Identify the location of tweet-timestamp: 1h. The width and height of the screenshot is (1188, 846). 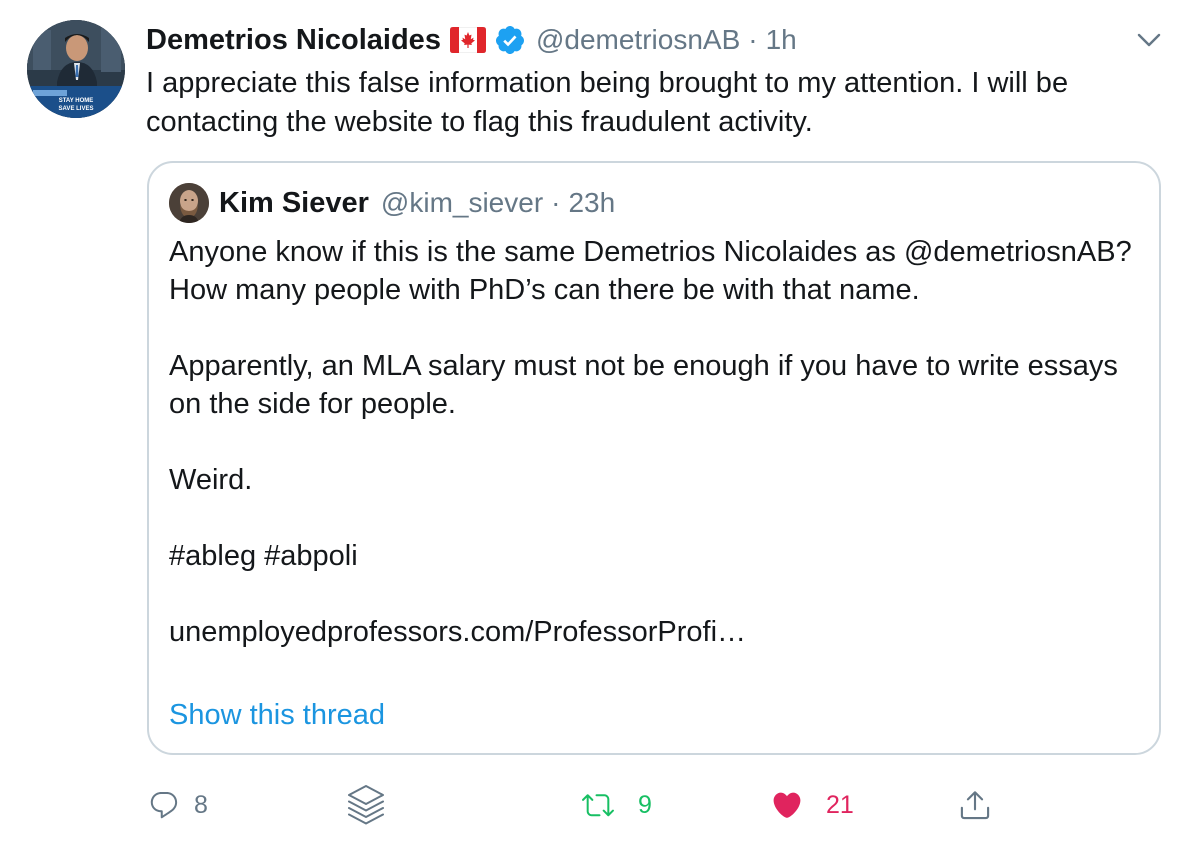
(781, 40).